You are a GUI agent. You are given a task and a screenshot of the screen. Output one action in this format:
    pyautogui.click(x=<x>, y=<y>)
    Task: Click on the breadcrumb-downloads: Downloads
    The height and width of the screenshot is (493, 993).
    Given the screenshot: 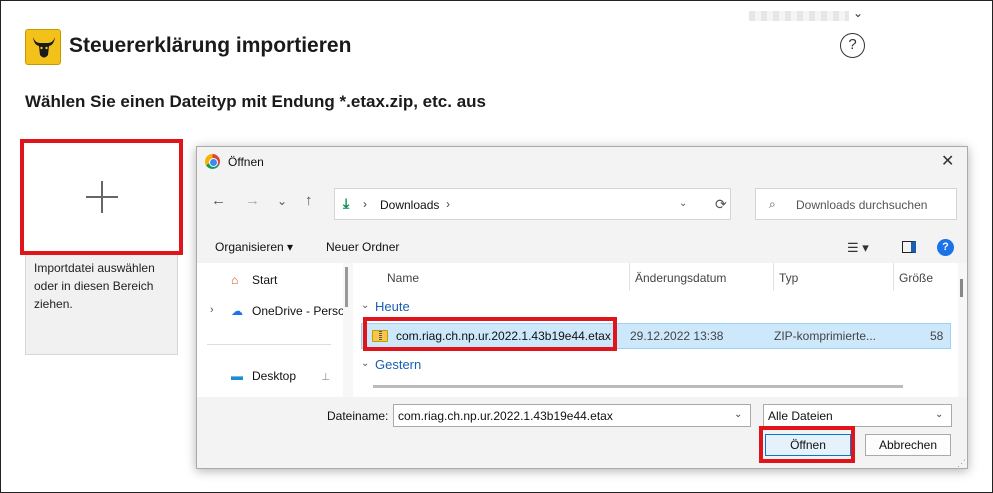 What is the action you would take?
    pyautogui.click(x=409, y=205)
    